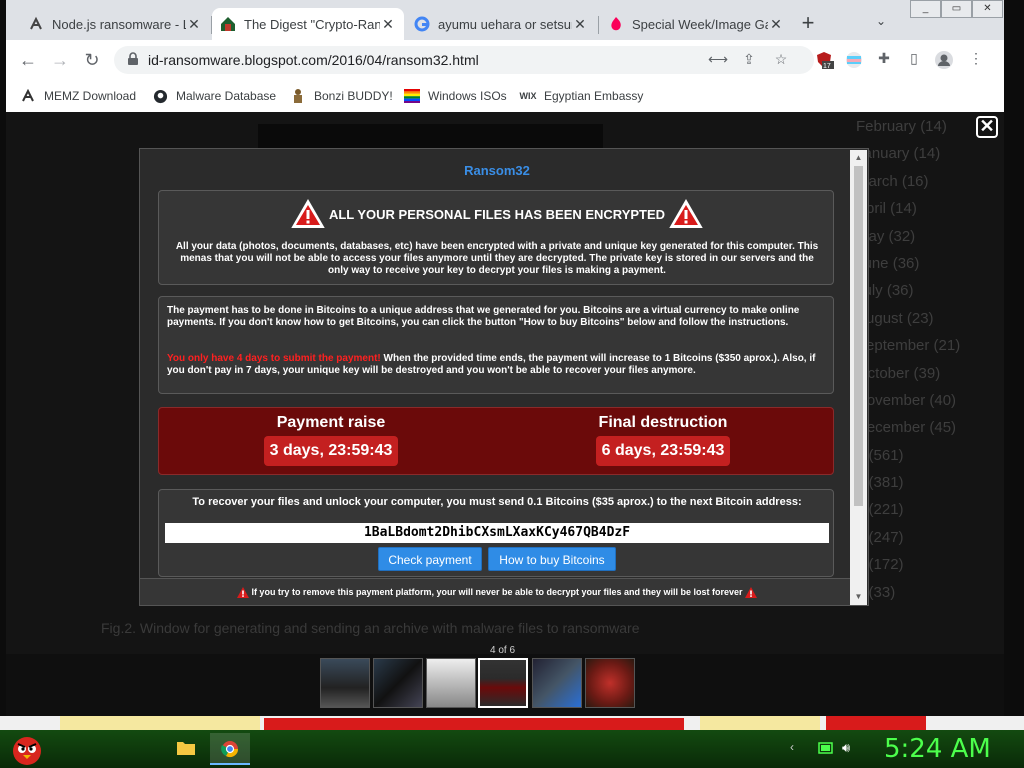 Image resolution: width=1024 pixels, height=768 pixels. Describe the element at coordinates (497, 533) in the screenshot. I see `bitcoin-address-field: 1BaLBdomt2DhibCXsmLXaxKCy467QB4DzF` at that location.